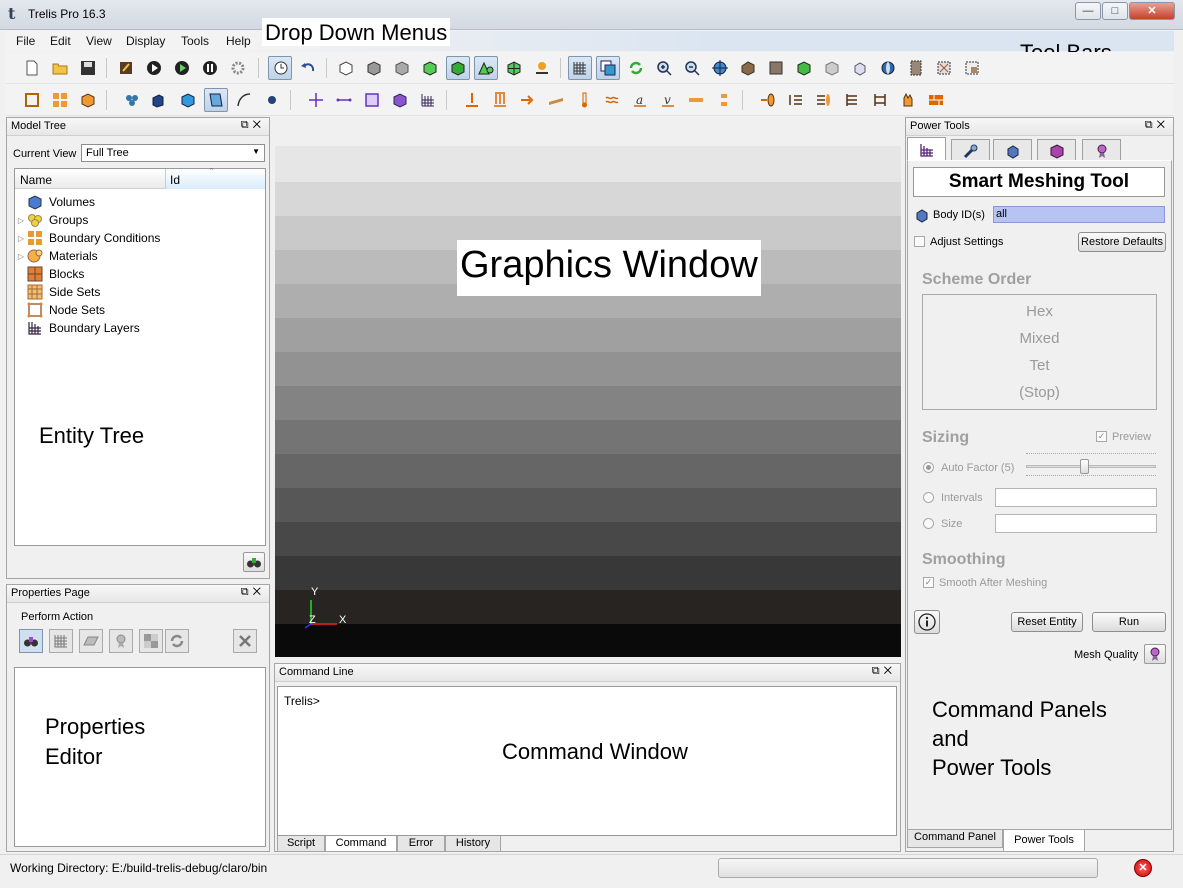  I want to click on interface-bc-button, so click(880, 100).